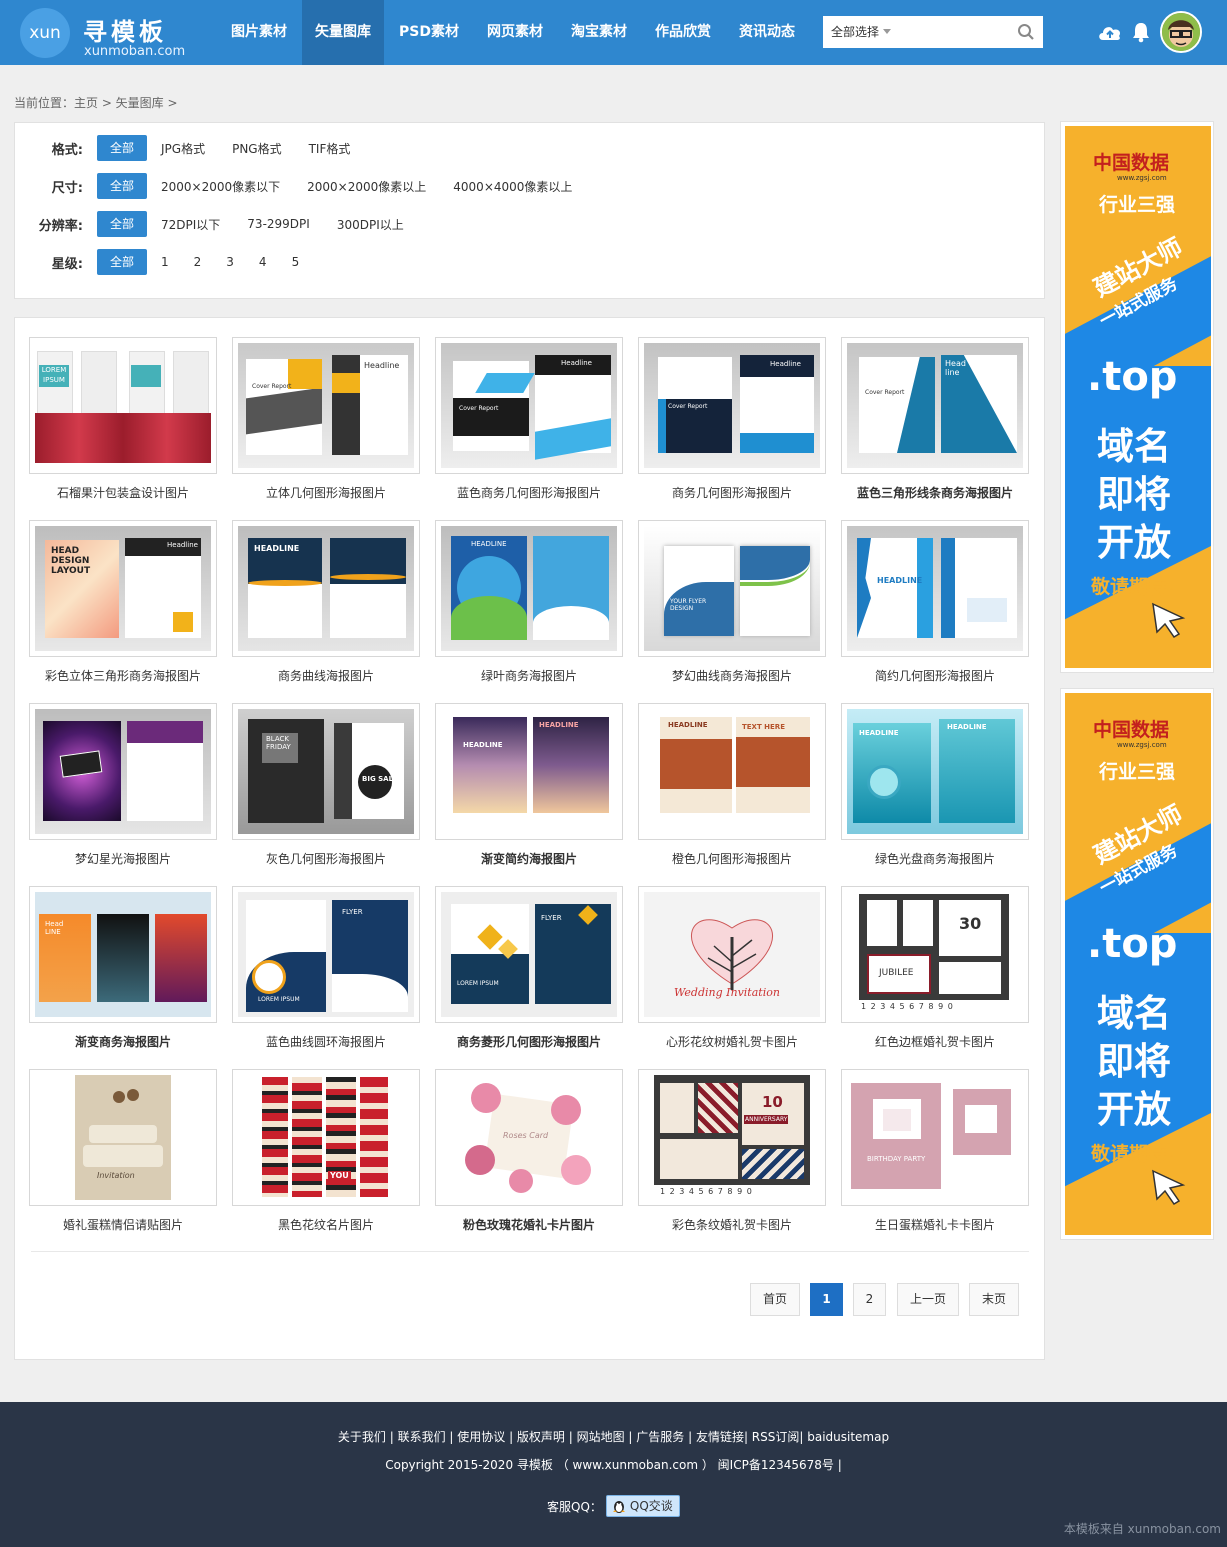 The height and width of the screenshot is (1547, 1227). Describe the element at coordinates (642, 1506) in the screenshot. I see `qq-chat-button: QQ交谈` at that location.